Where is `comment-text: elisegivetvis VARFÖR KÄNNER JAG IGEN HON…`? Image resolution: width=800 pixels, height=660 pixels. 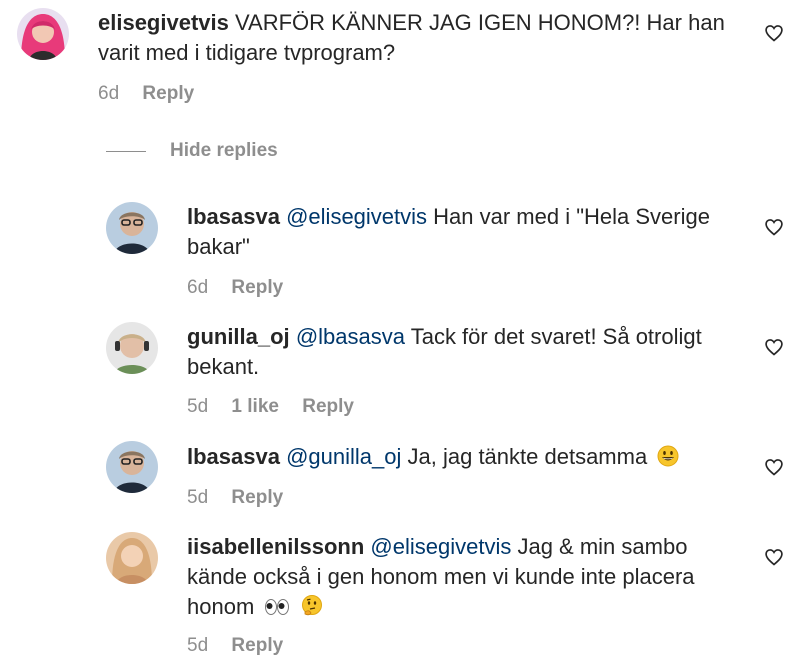
comment-text: elisegivetvis VARFÖR KÄNNER JAG IGEN HON… is located at coordinates (423, 38).